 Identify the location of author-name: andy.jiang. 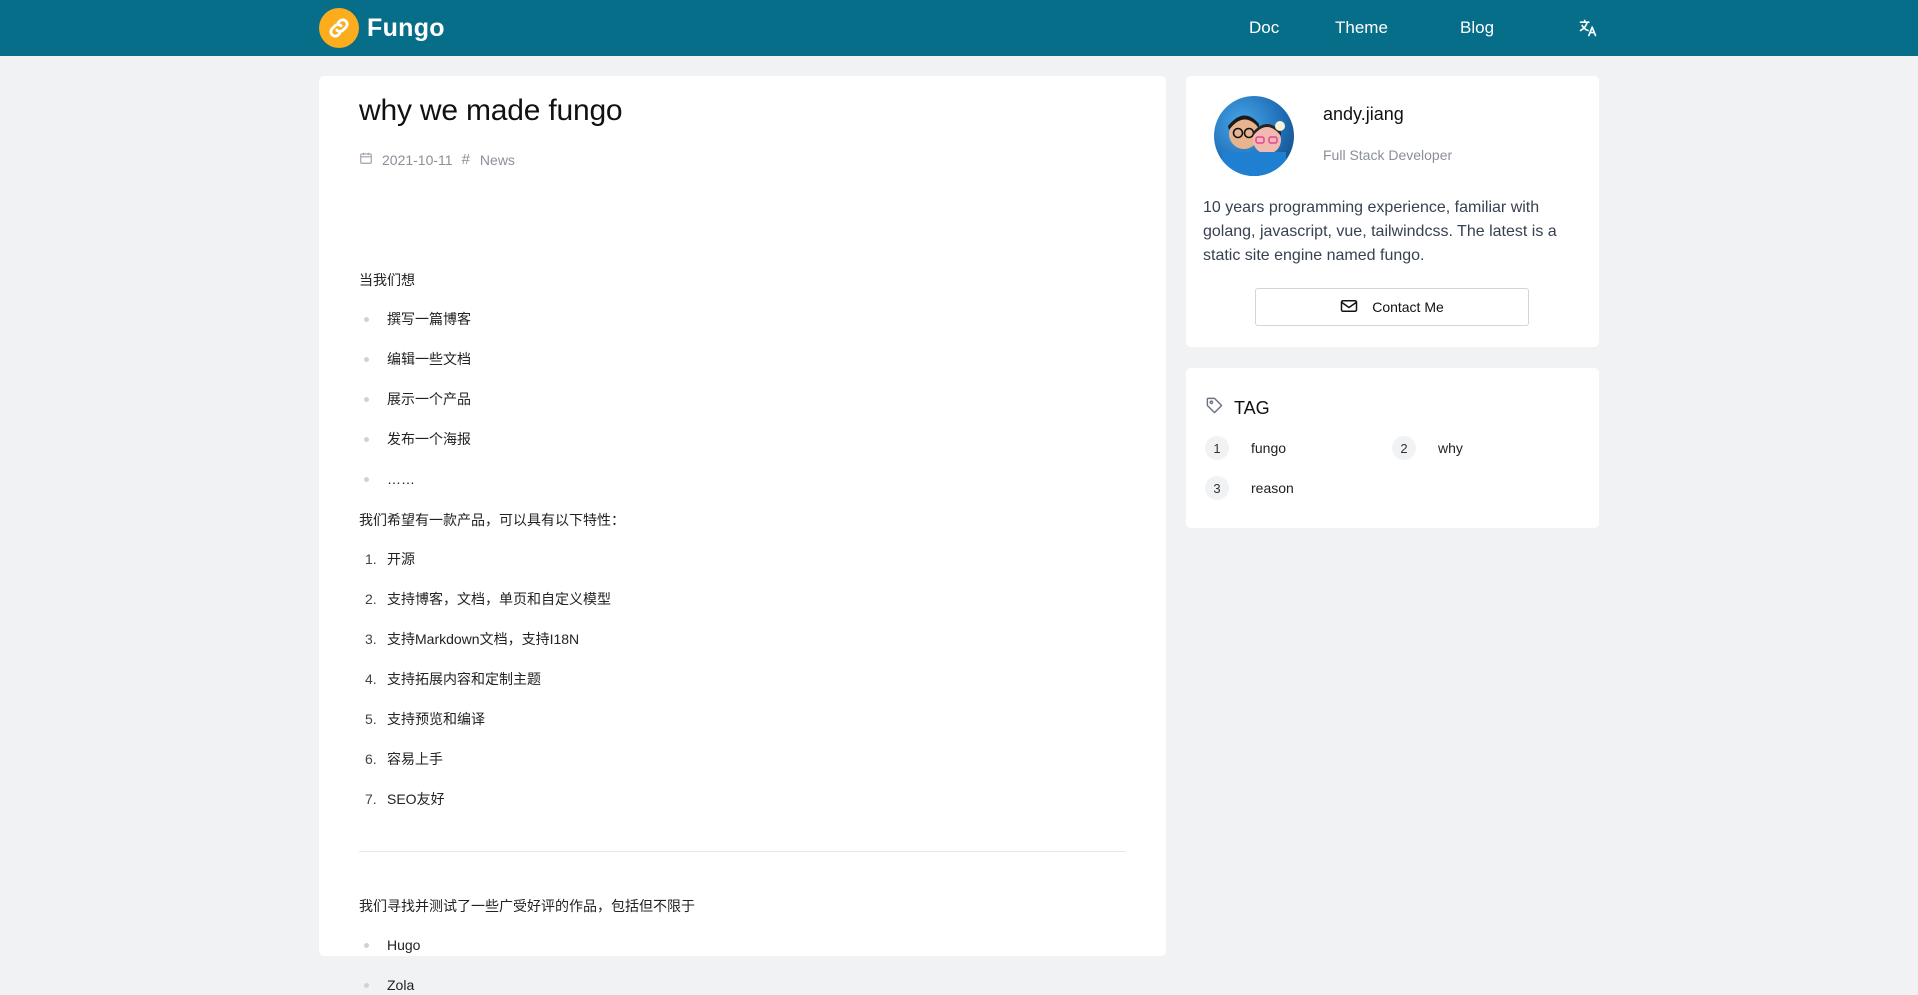
(1363, 114).